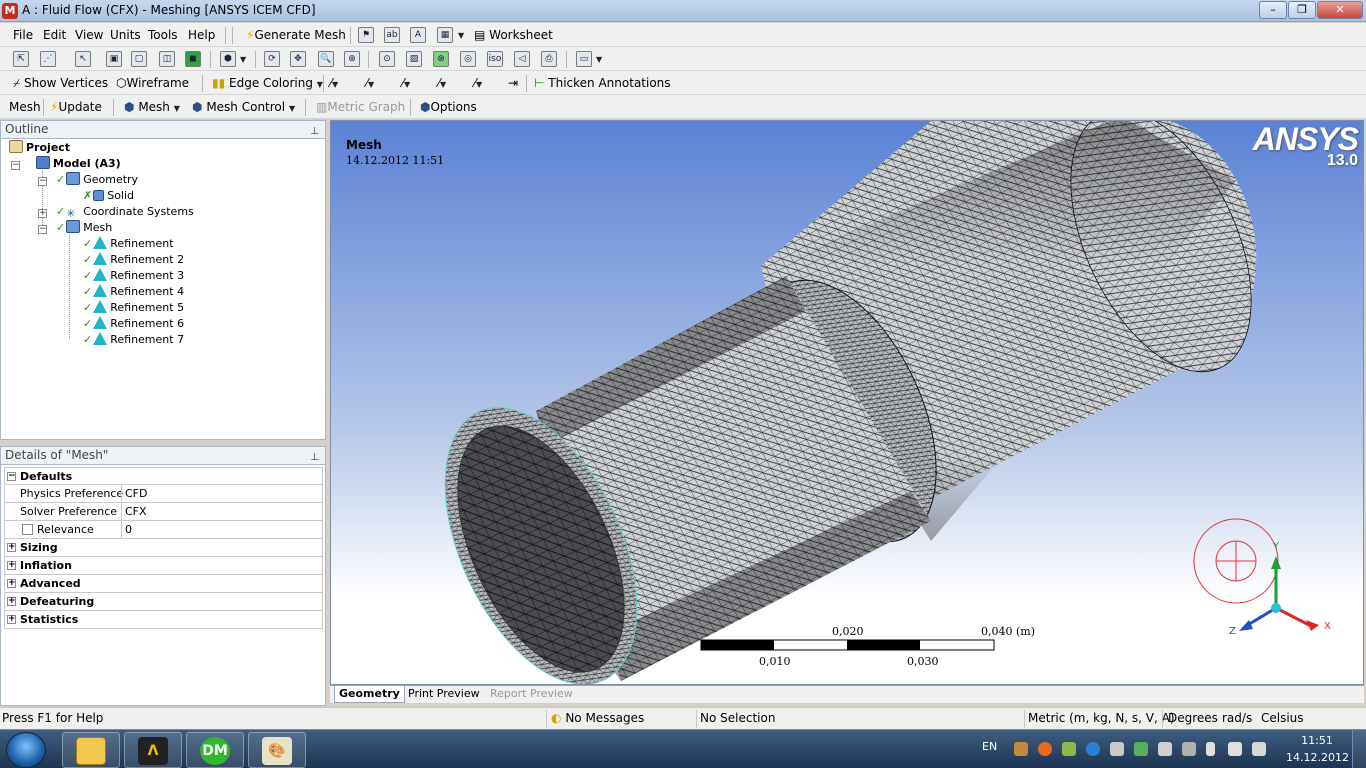 This screenshot has height=768, width=1366. What do you see at coordinates (1359, 749) in the screenshot?
I see `show-desktop-button` at bounding box center [1359, 749].